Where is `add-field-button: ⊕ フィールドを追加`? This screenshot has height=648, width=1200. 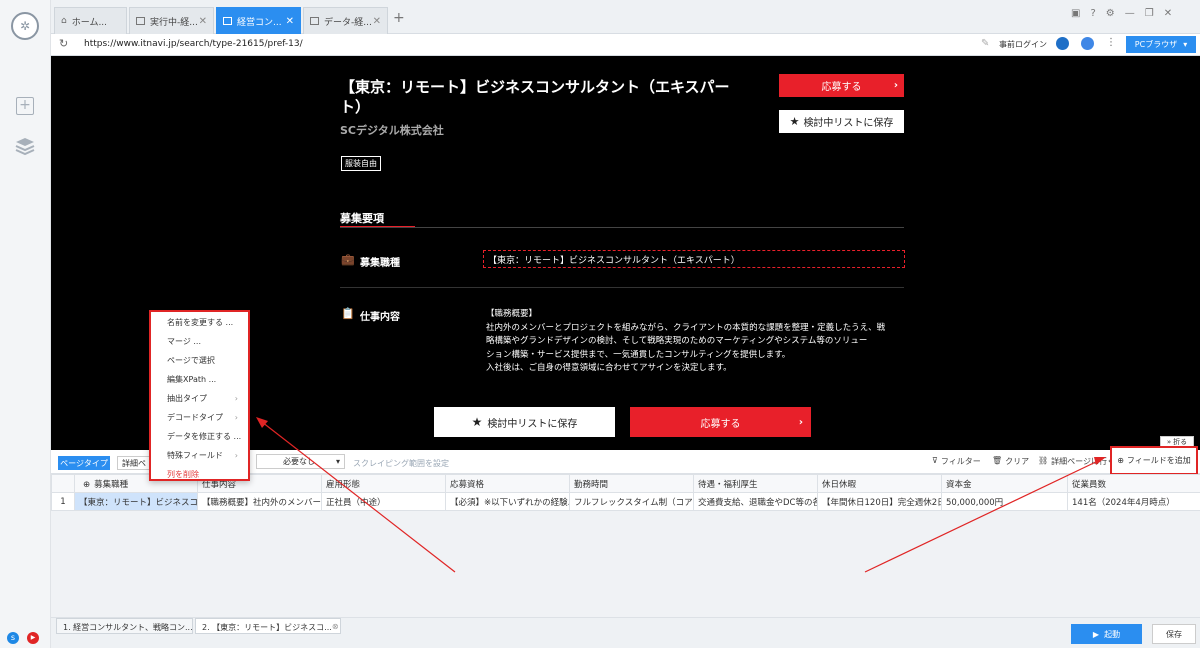 add-field-button: ⊕ フィールドを追加 is located at coordinates (1154, 460).